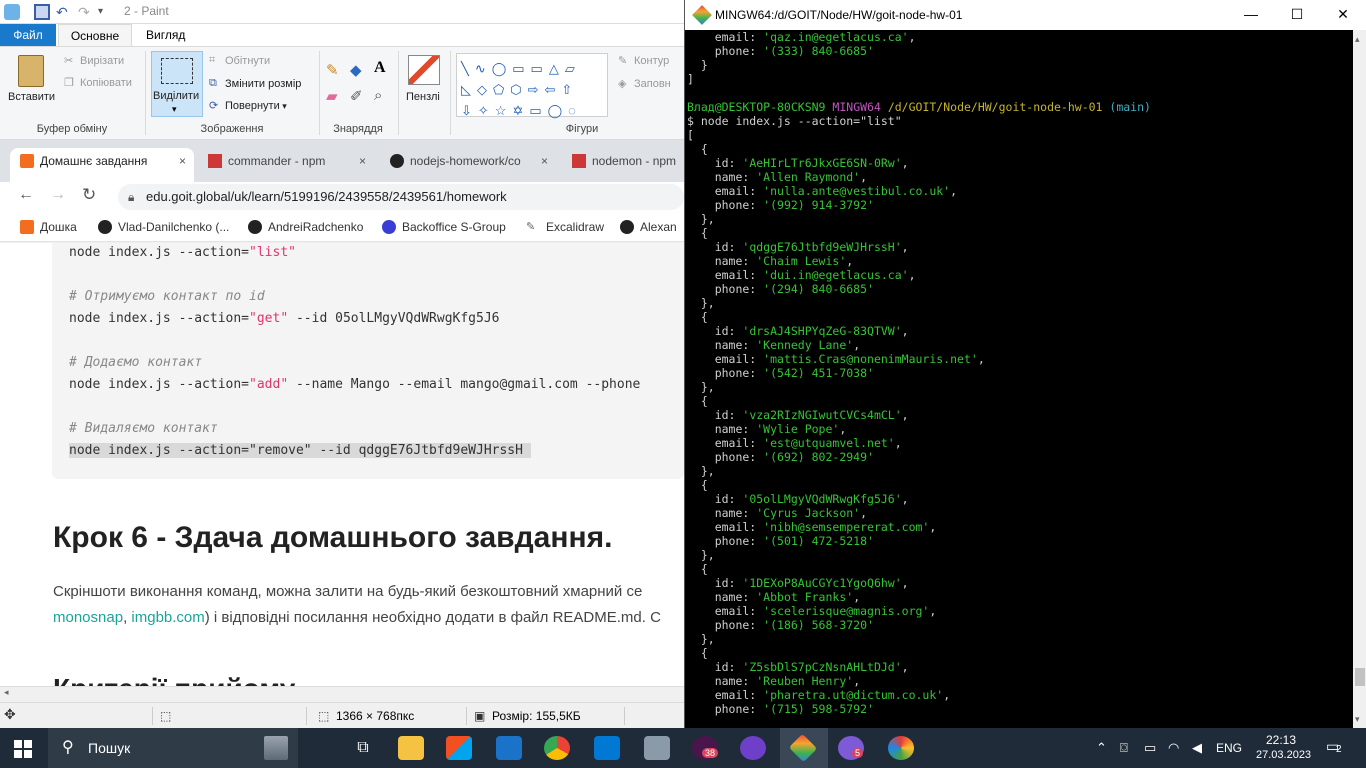  I want to click on terminal-line: phone: '(186) 568-3720', so click(780, 625).